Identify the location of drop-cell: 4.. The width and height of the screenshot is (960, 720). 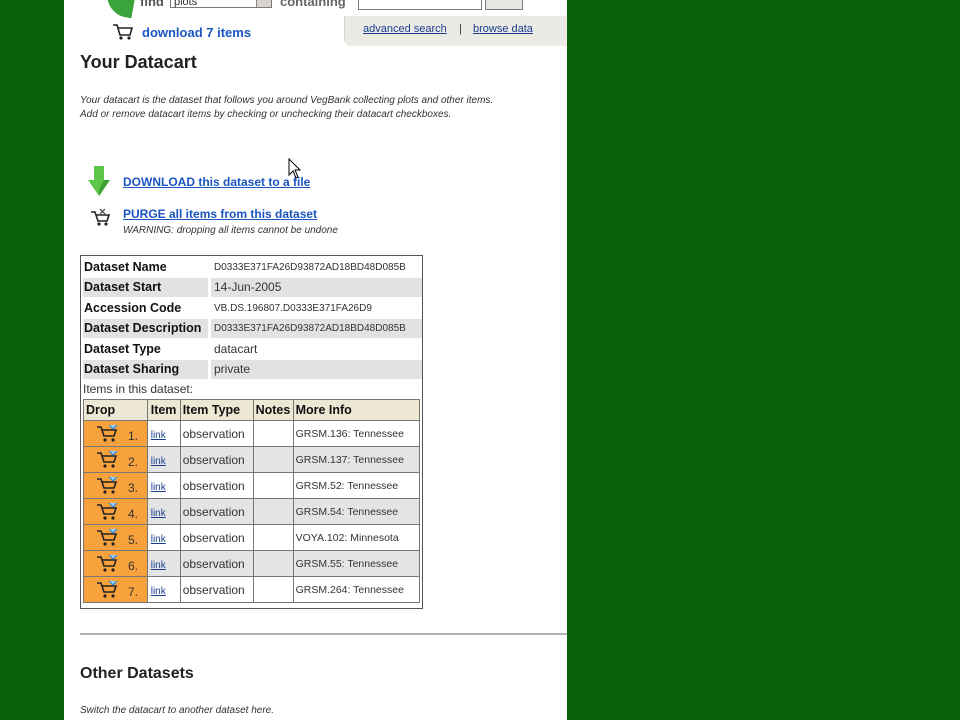
(115, 511).